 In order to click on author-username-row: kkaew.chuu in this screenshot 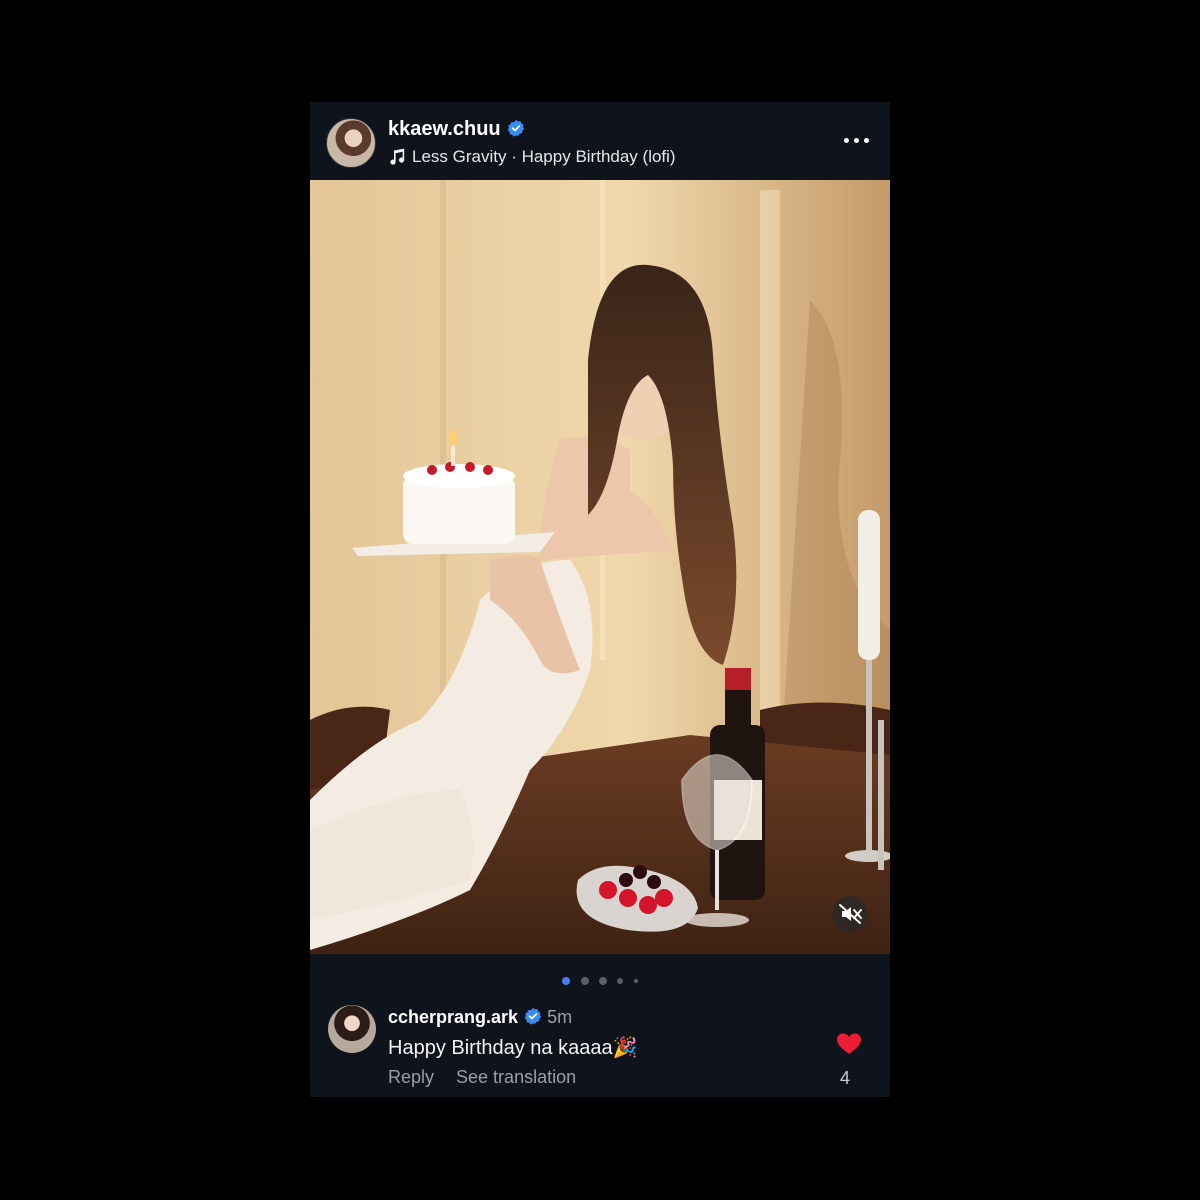, I will do `click(456, 129)`.